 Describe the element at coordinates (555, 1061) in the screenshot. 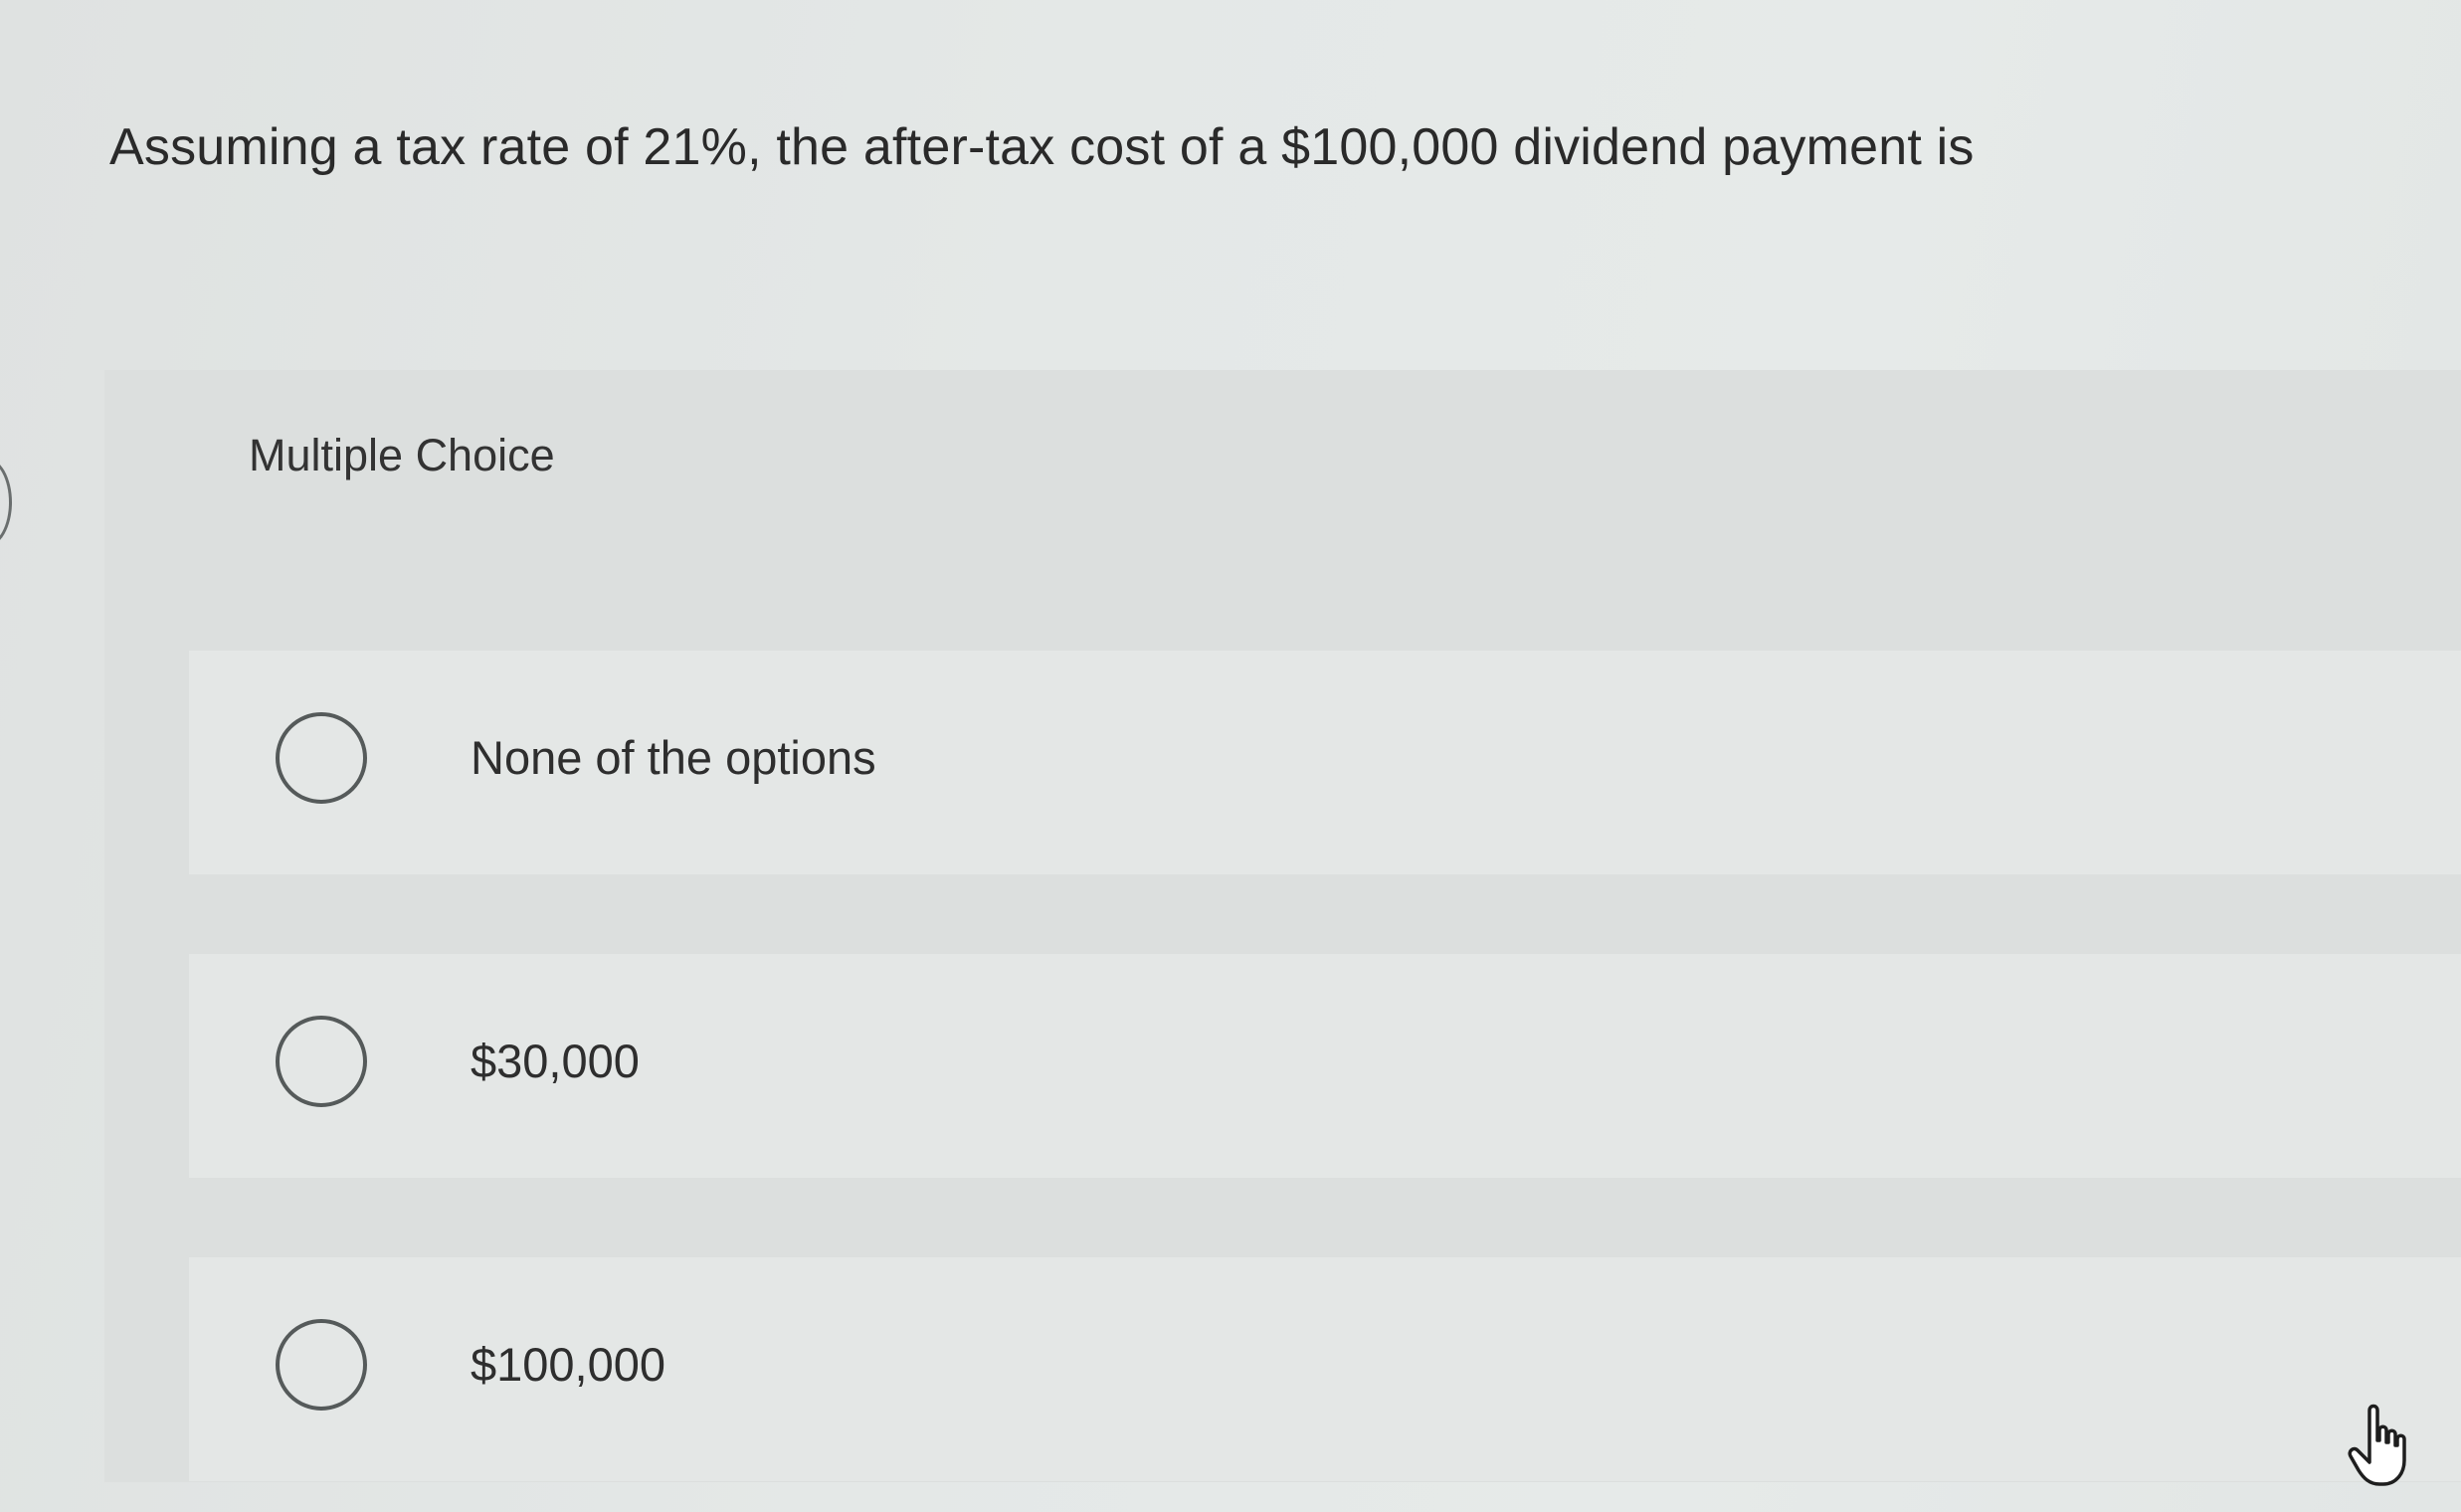

I see `answer-option-label: $30,000` at that location.